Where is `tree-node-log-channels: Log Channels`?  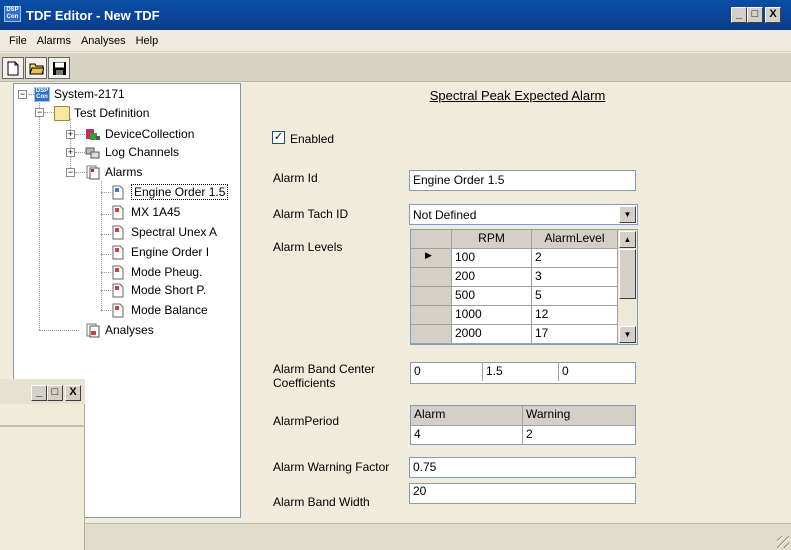 tree-node-log-channels: Log Channels is located at coordinates (132, 152).